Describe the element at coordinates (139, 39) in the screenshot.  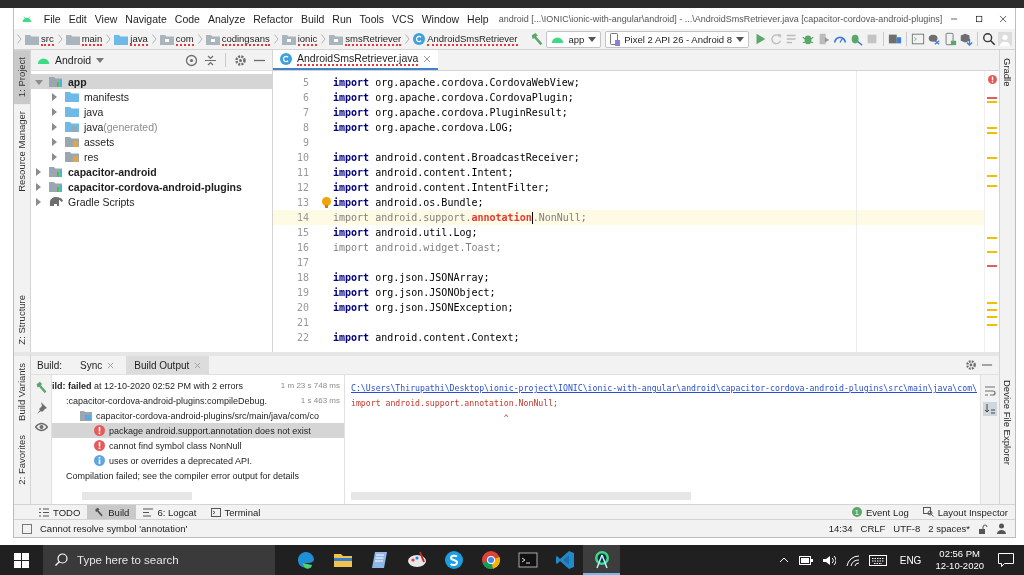
I see `breadcrumb: java` at that location.